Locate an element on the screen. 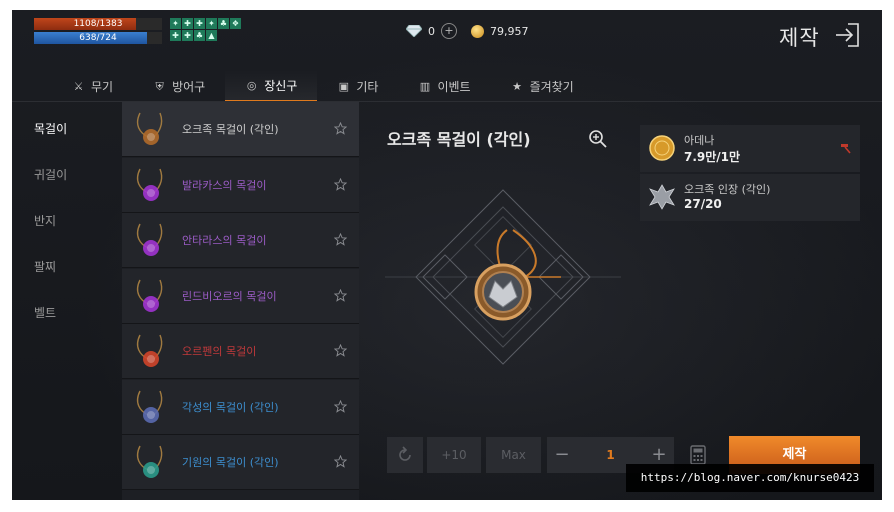 The image size is (894, 512). item-row: 기원의 목걸이 (각인) is located at coordinates (240, 462).